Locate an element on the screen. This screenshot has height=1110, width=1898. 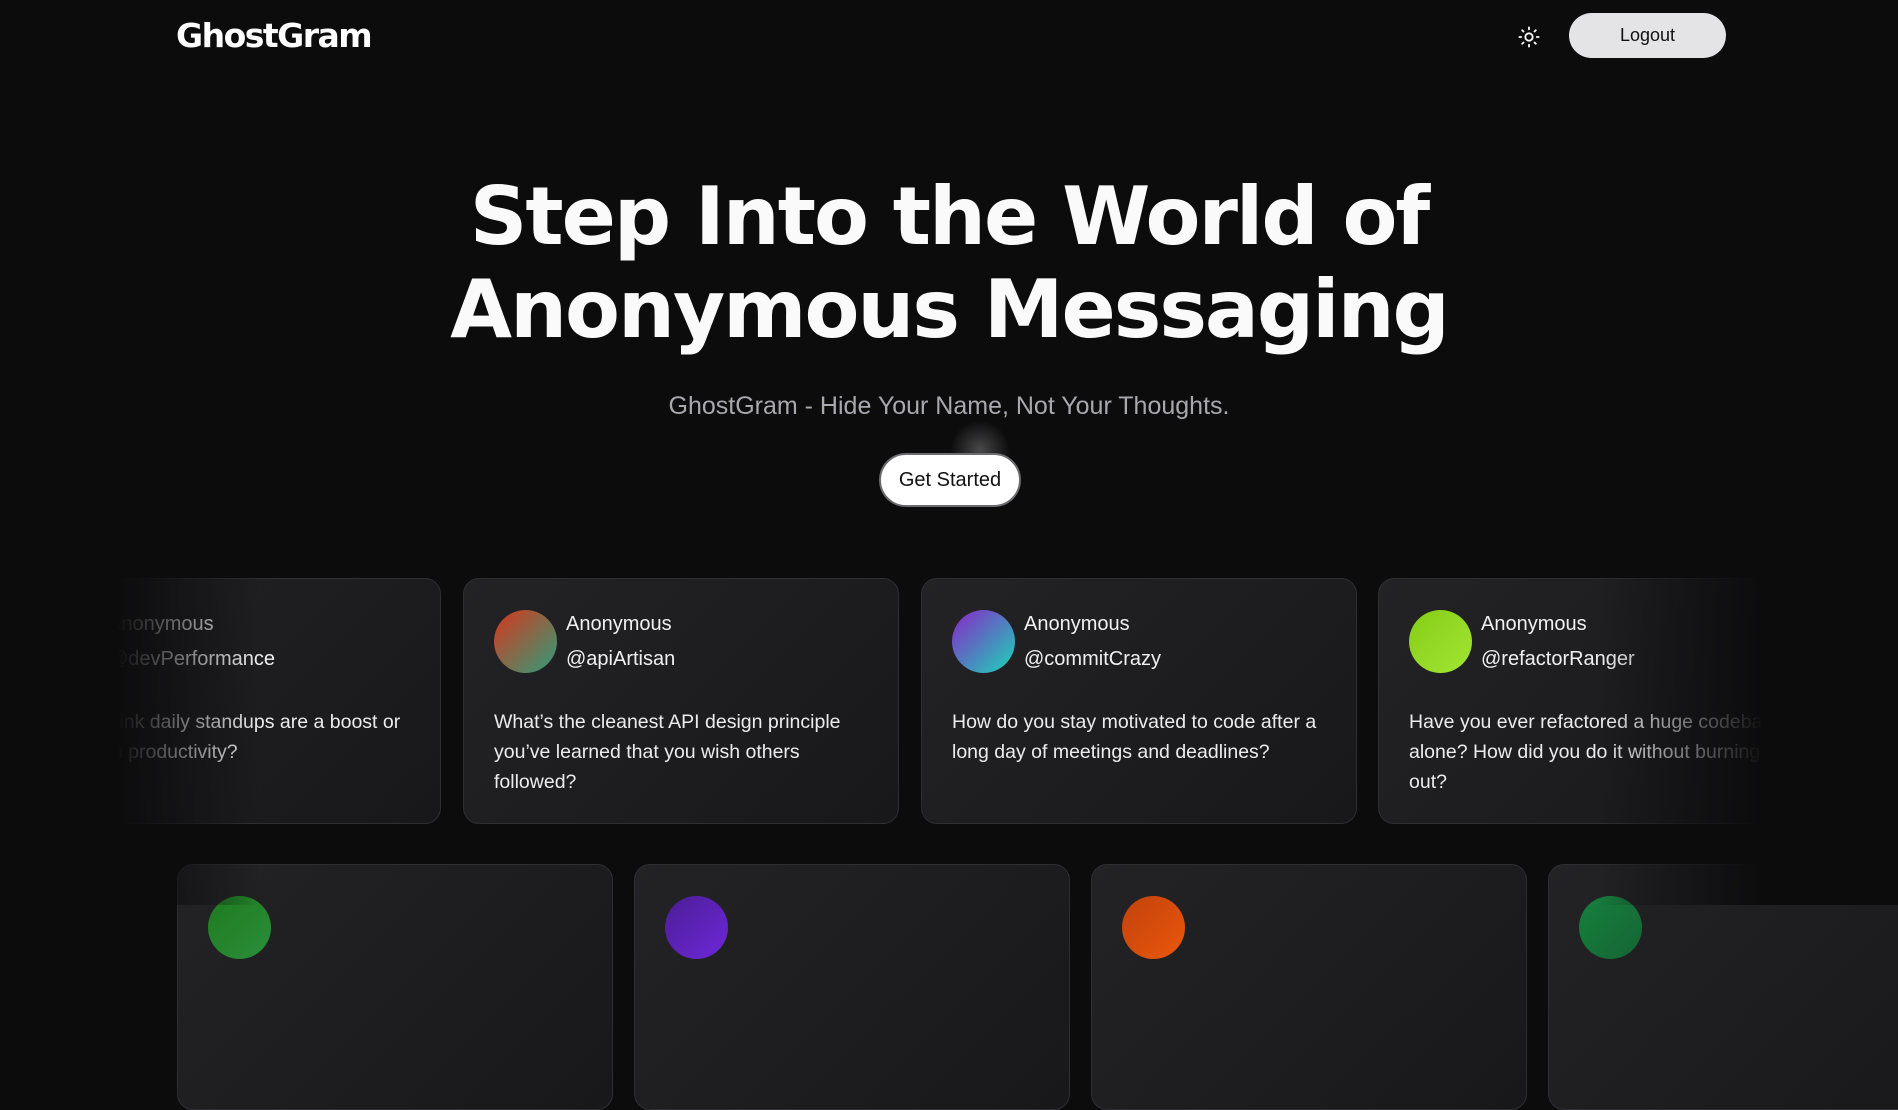
hero-title-line2: Anonymous Messaging is located at coordinates (950, 309).